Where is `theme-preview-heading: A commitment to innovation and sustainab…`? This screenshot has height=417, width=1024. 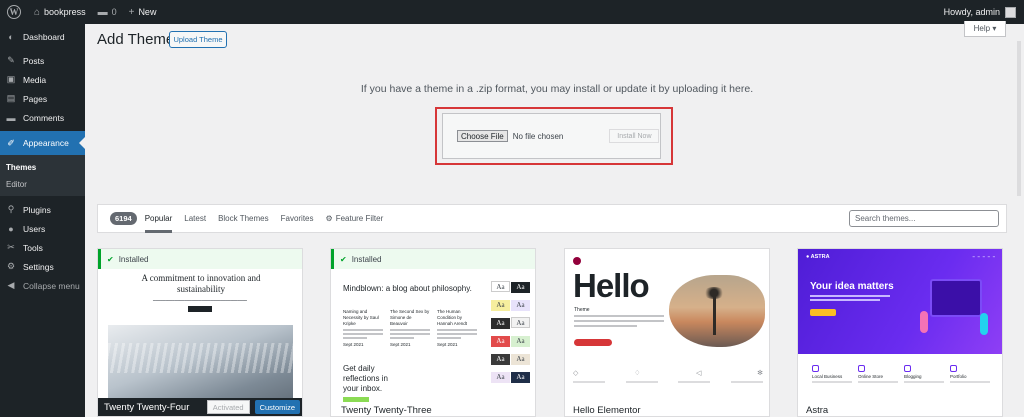
theme-preview-heading: A commitment to innovation and sustainab… is located at coordinates (201, 283).